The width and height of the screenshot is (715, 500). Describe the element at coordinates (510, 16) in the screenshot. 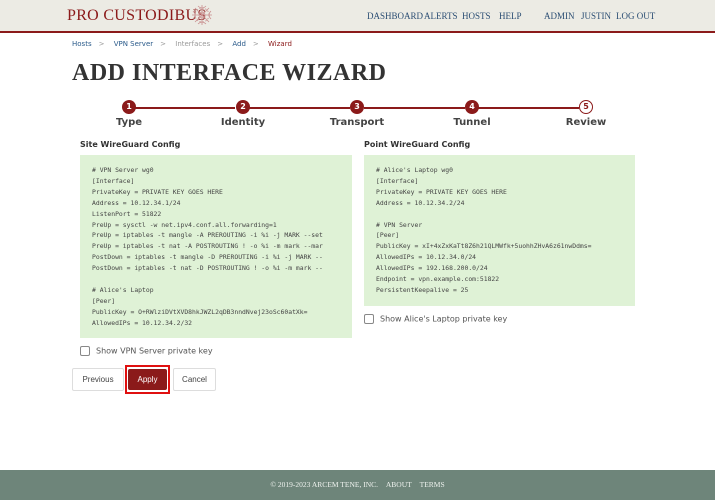

I see `nav-help: HELP` at that location.